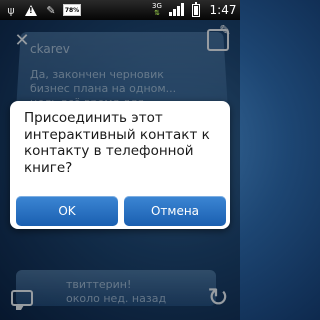 This screenshot has height=320, width=320. Describe the element at coordinates (196, 10) in the screenshot. I see `battery-icon` at that location.